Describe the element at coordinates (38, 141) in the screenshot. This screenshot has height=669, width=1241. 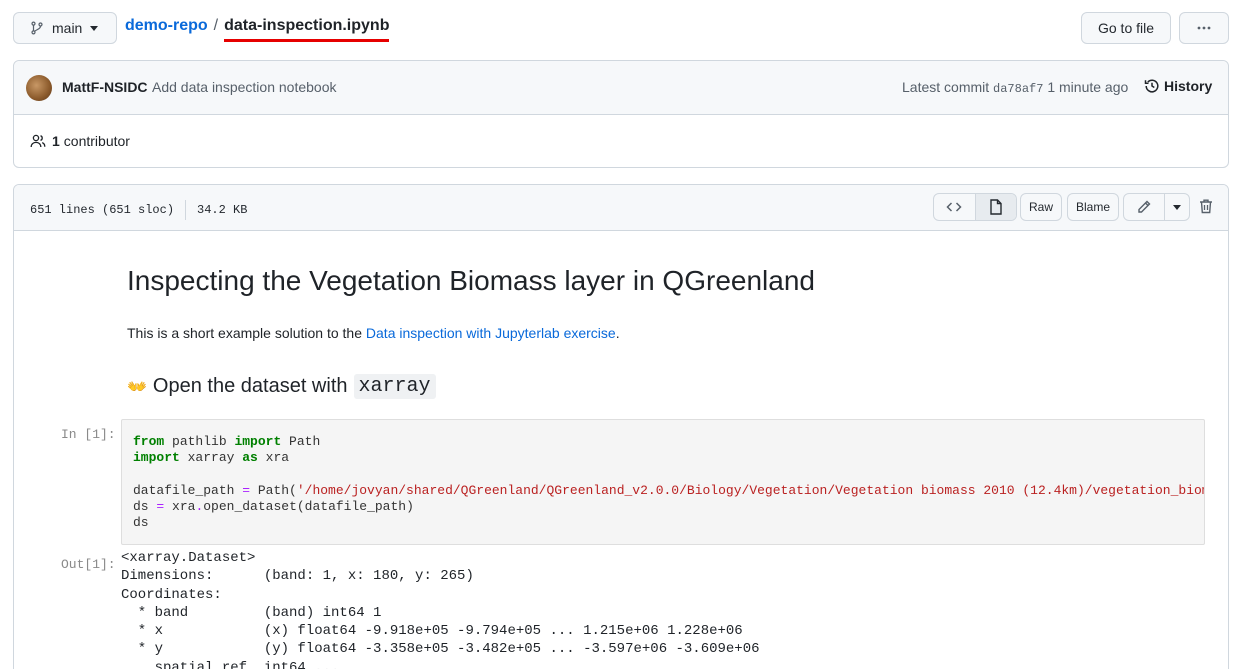
I see `people-icon` at that location.